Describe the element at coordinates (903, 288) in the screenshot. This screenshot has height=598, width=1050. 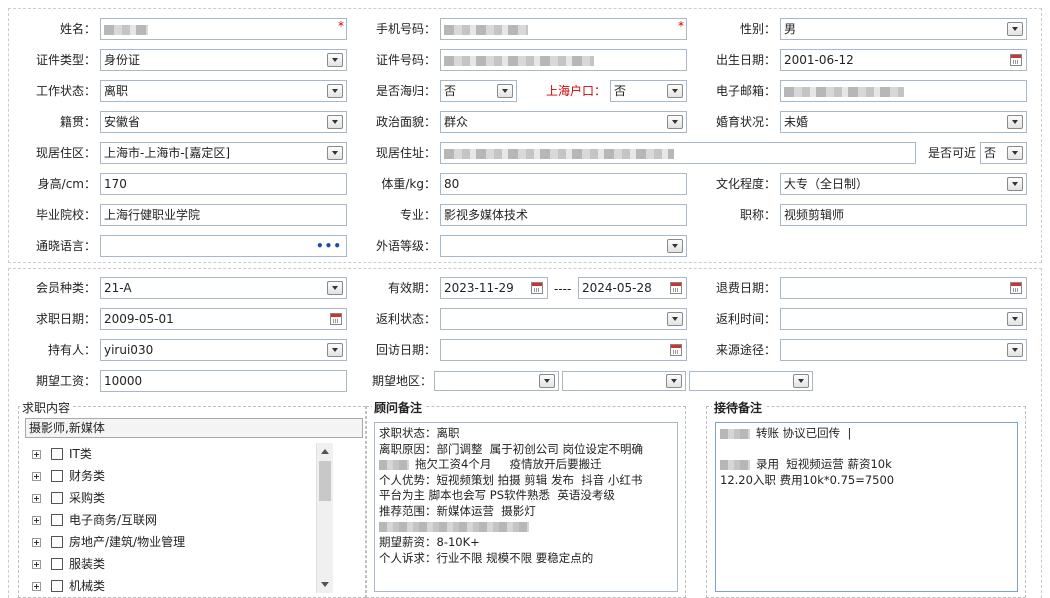
I see `refund-date-input` at that location.